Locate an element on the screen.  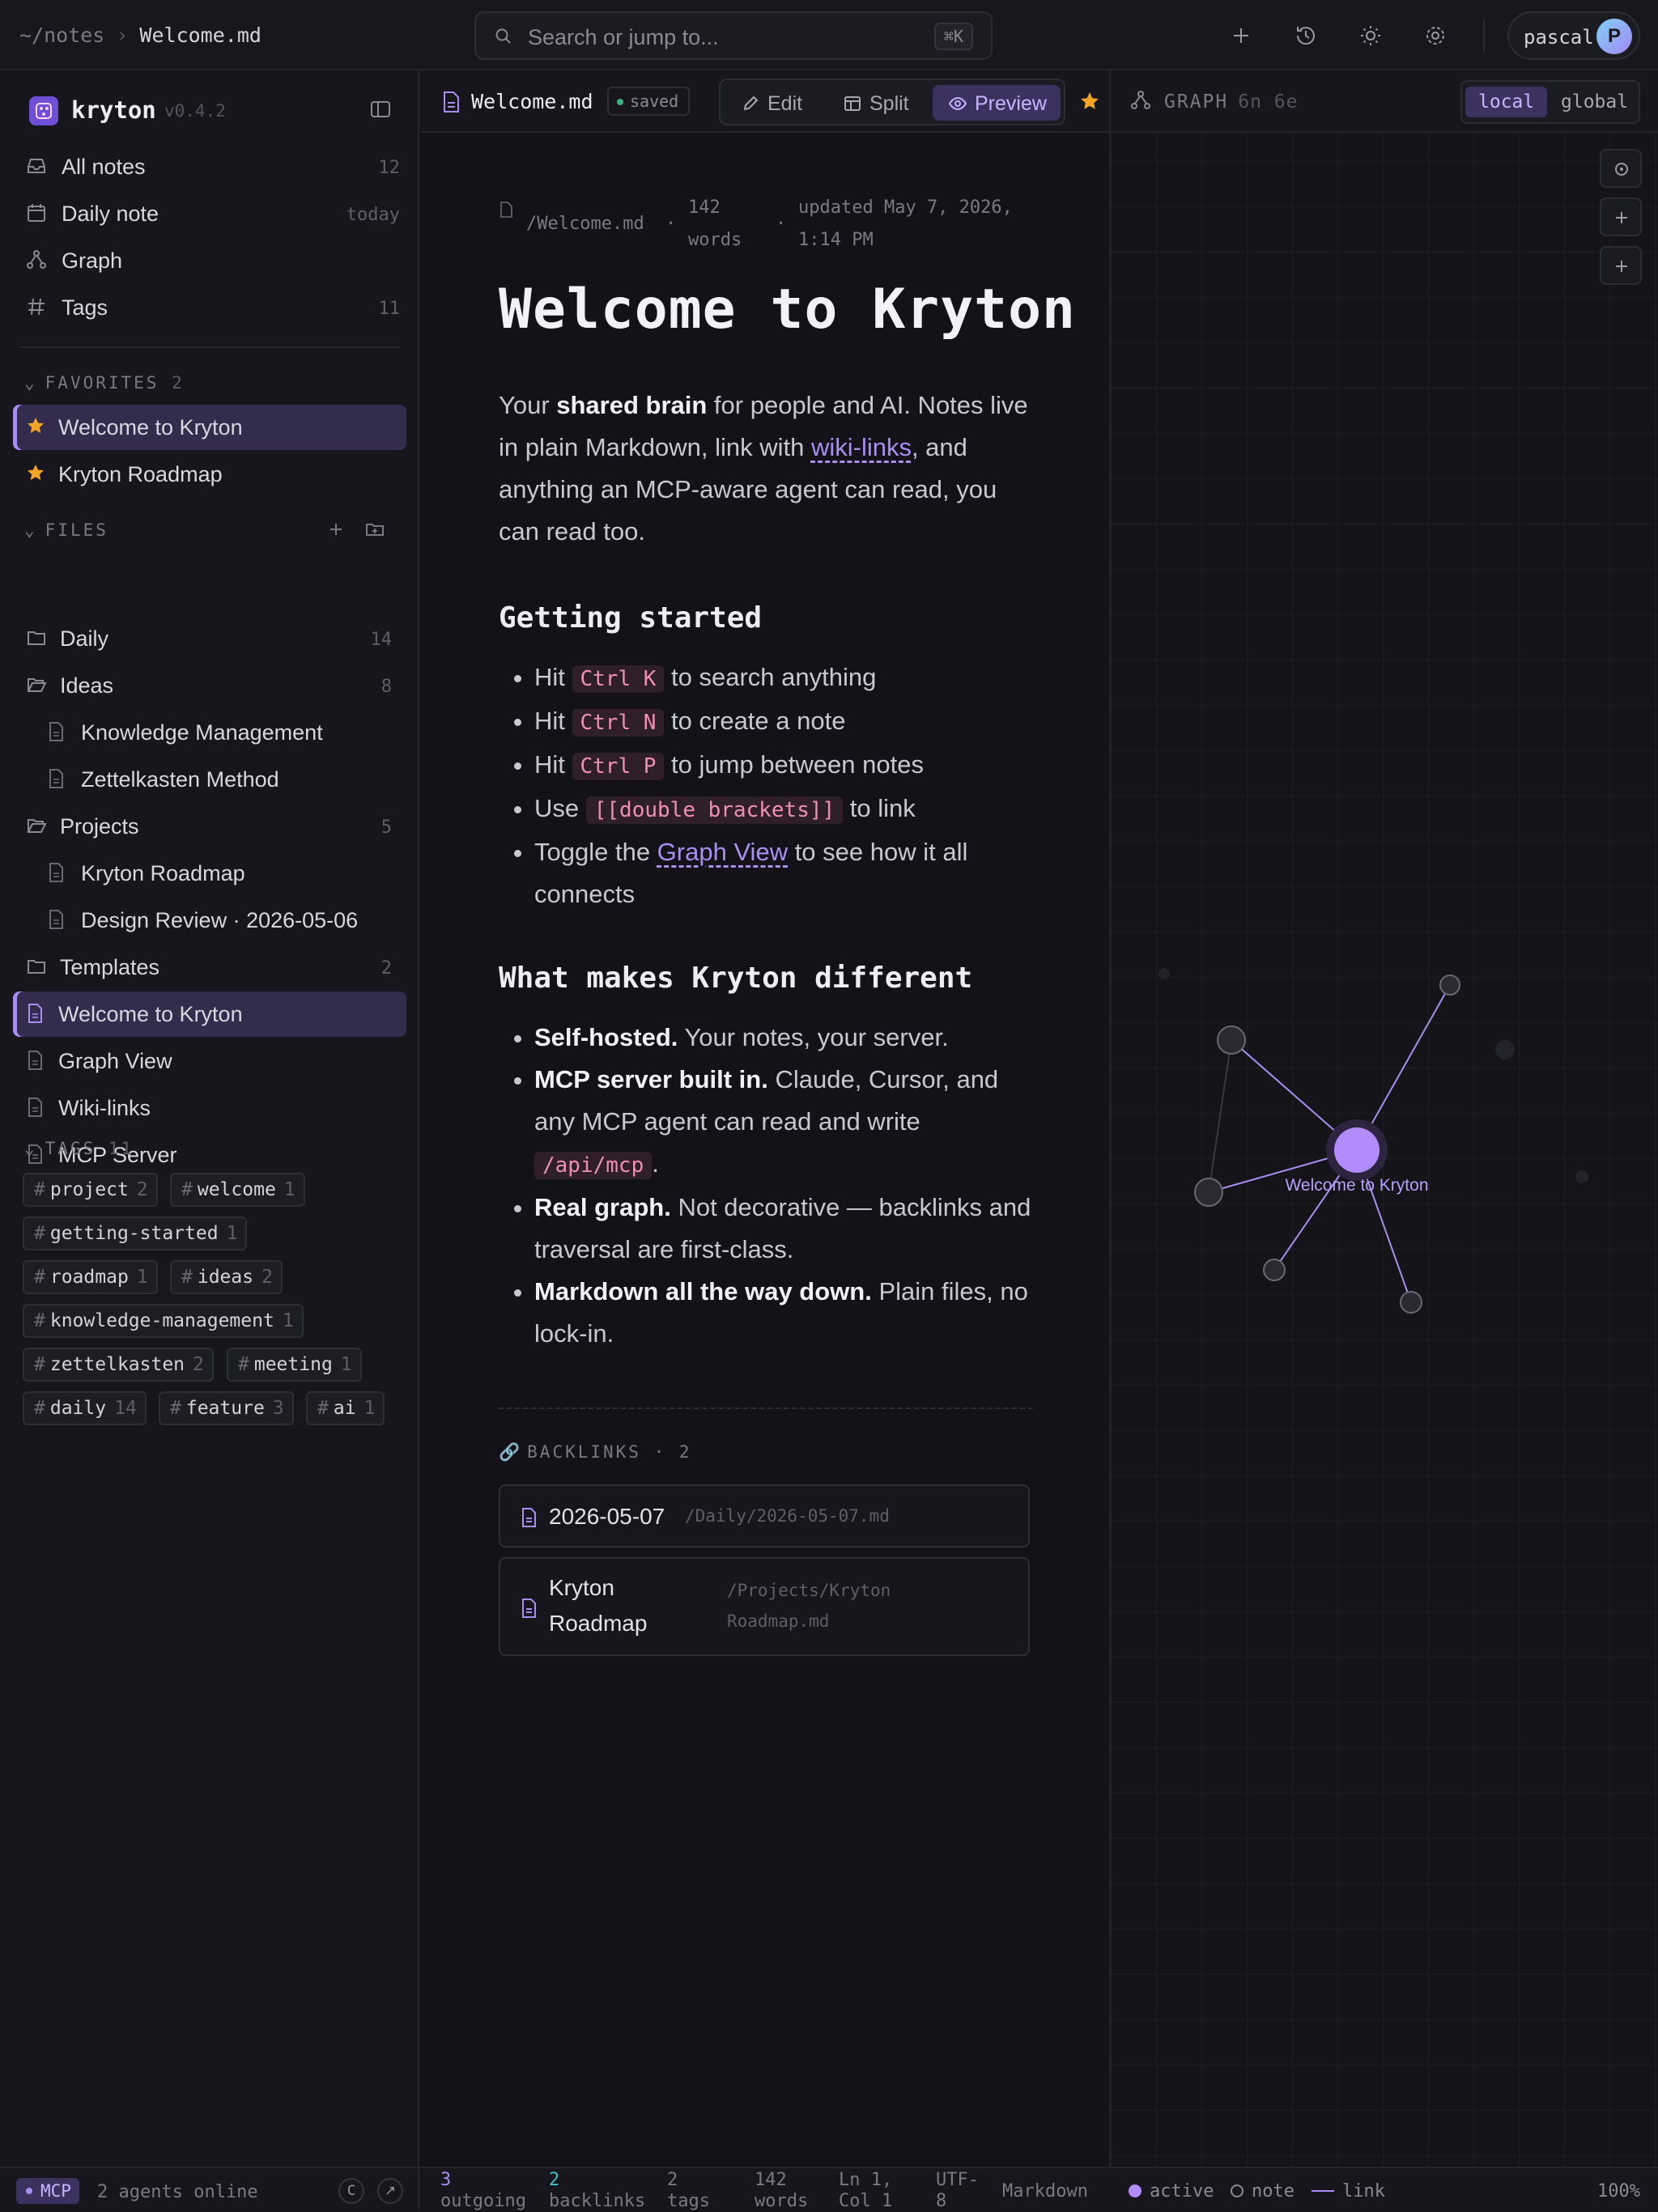
tag-chip: # ideas 2 is located at coordinates (226, 1277).